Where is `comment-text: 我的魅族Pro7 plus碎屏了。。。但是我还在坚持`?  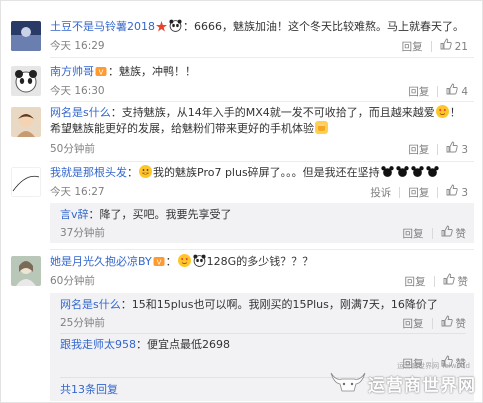 comment-text: 我的魅族Pro7 plus碎屏了。。。但是我还在坚持 is located at coordinates (266, 172).